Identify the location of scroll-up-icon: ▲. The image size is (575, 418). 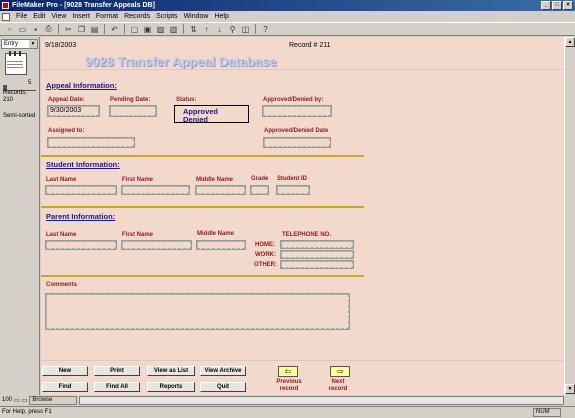
(570, 42).